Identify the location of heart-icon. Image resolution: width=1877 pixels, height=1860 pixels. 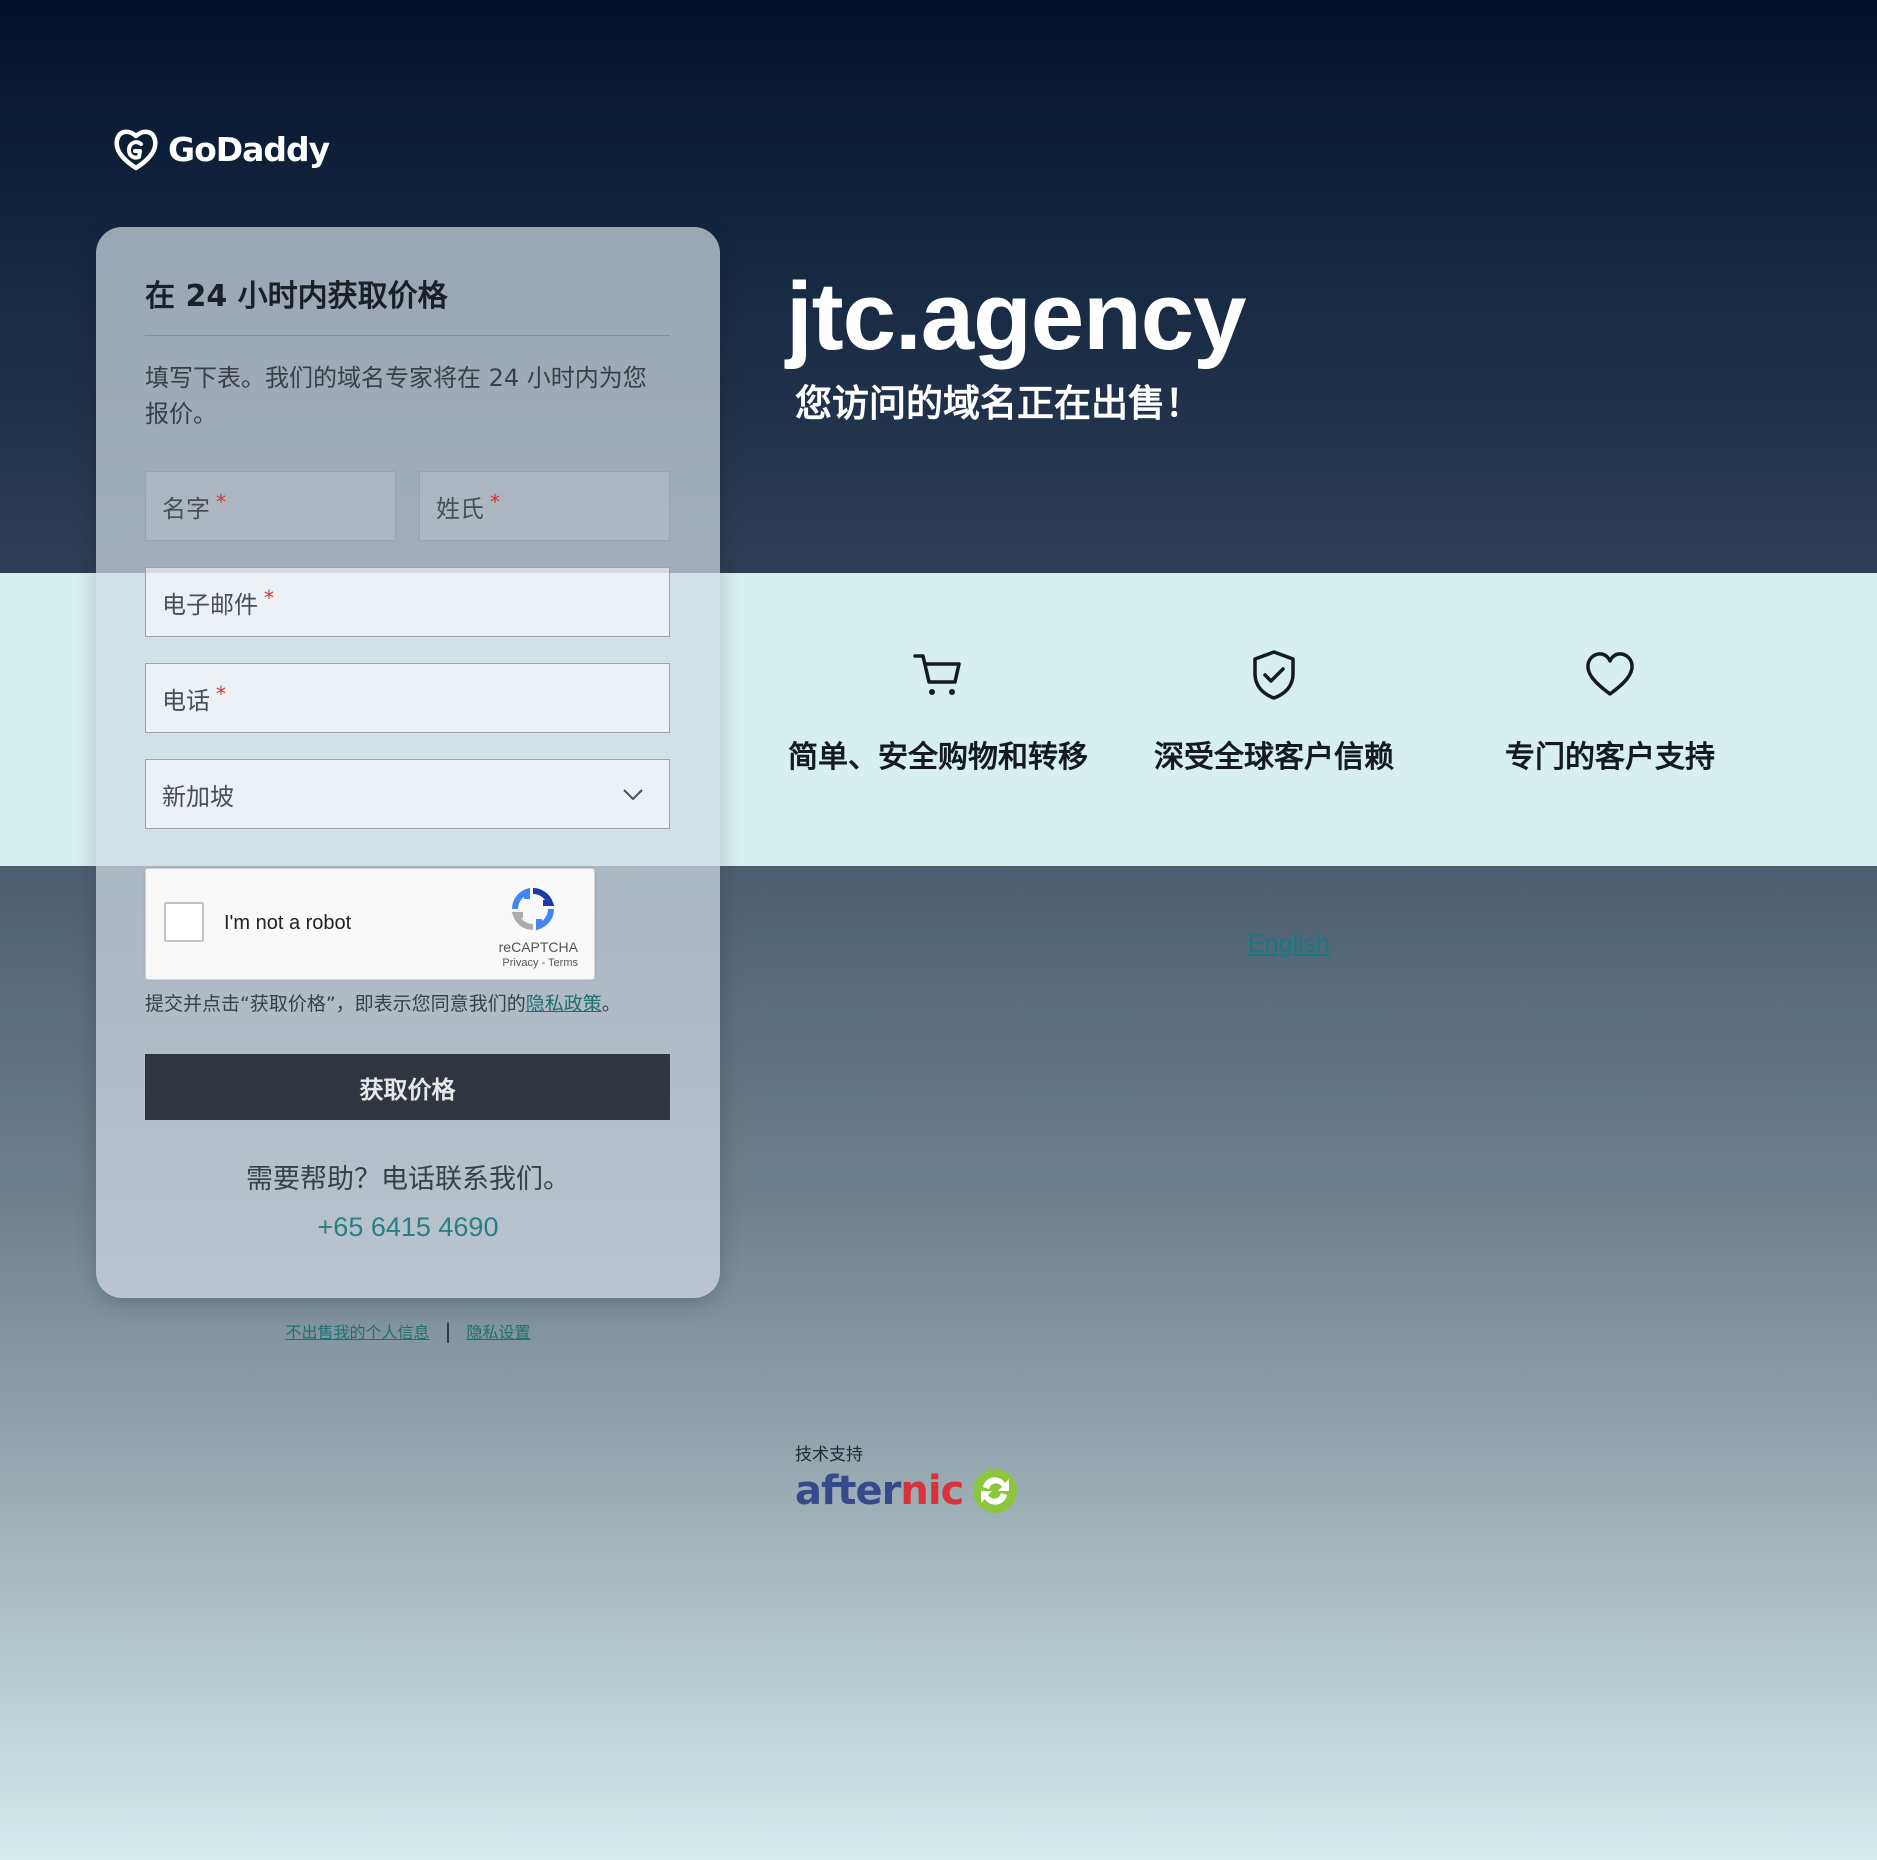
(1610, 674).